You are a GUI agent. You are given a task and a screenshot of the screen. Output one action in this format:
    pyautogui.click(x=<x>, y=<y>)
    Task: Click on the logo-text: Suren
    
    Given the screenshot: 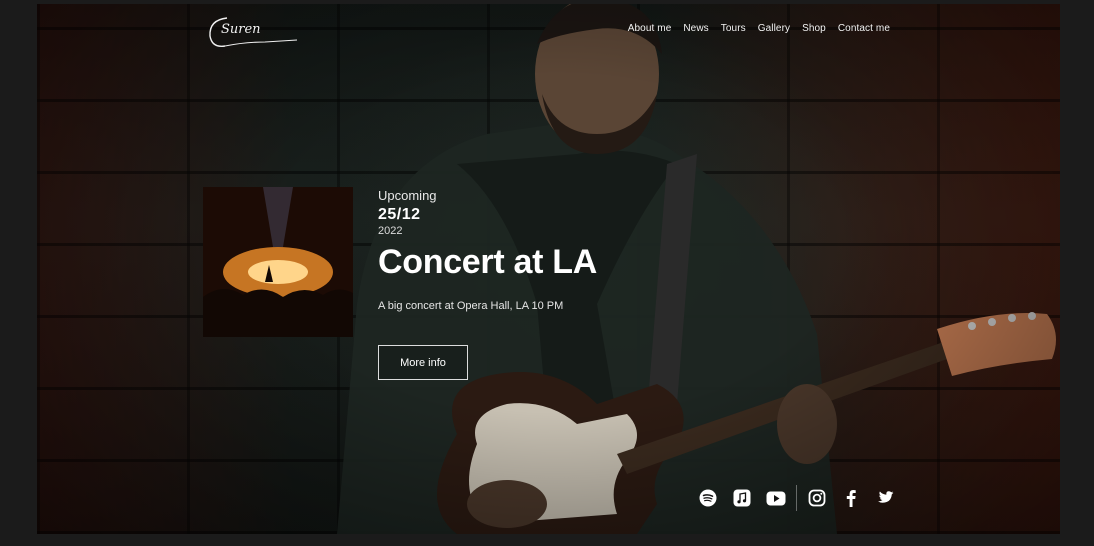 What is the action you would take?
    pyautogui.click(x=241, y=29)
    